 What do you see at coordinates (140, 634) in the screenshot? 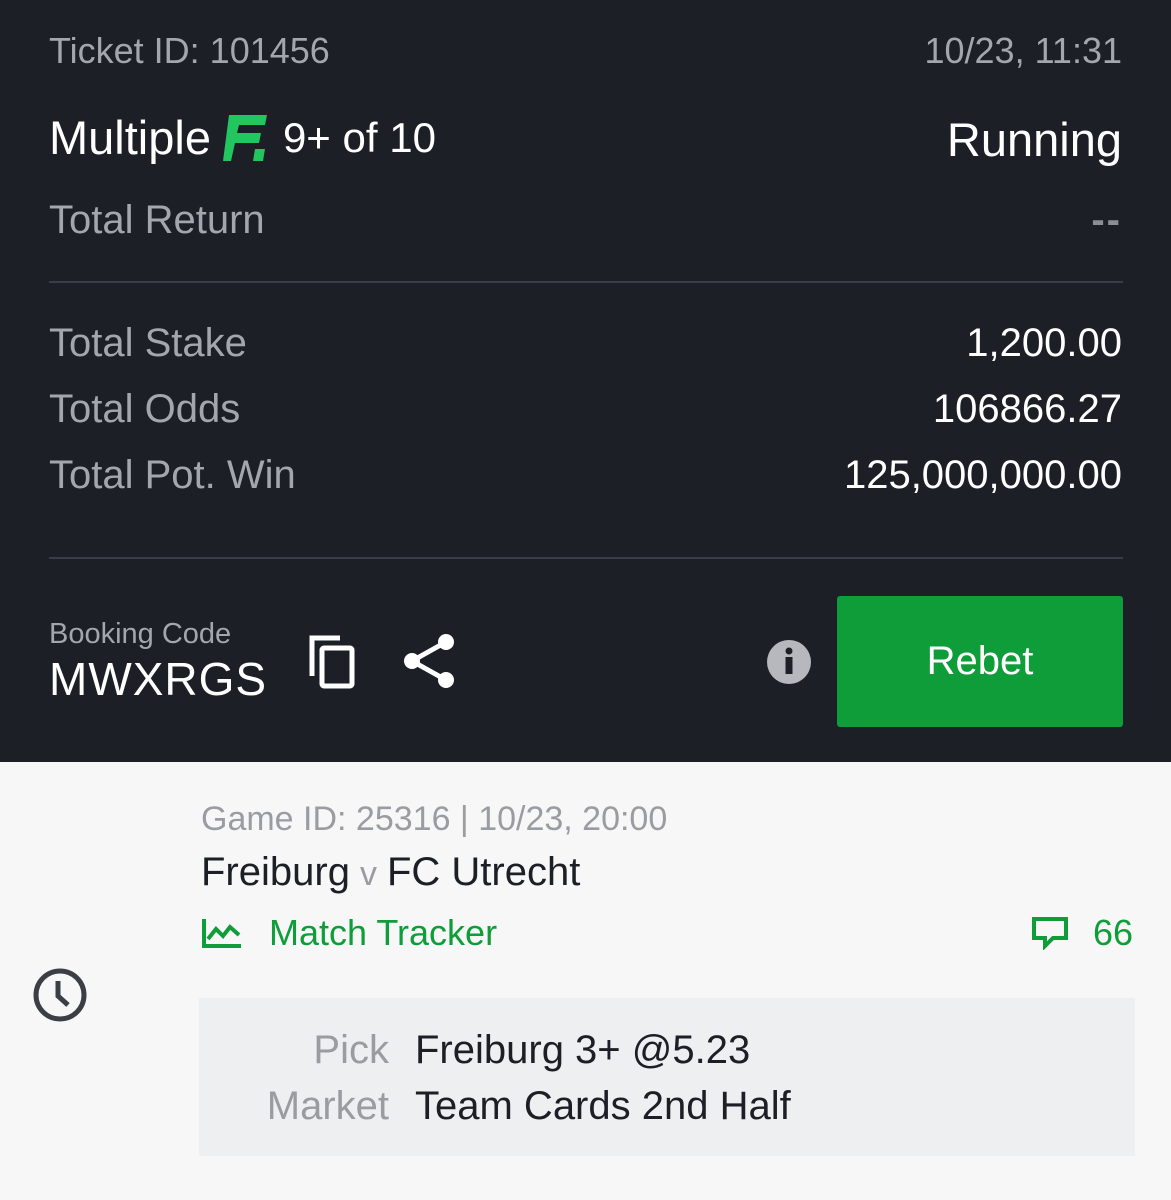
I see `booking-code-label: Booking Code` at bounding box center [140, 634].